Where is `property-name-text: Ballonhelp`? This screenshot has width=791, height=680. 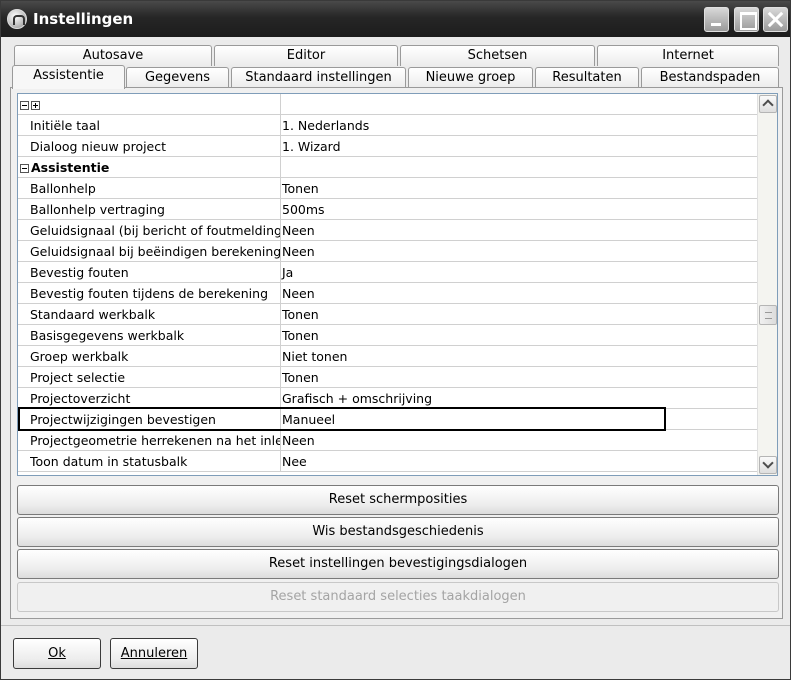 property-name-text: Ballonhelp is located at coordinates (63, 188).